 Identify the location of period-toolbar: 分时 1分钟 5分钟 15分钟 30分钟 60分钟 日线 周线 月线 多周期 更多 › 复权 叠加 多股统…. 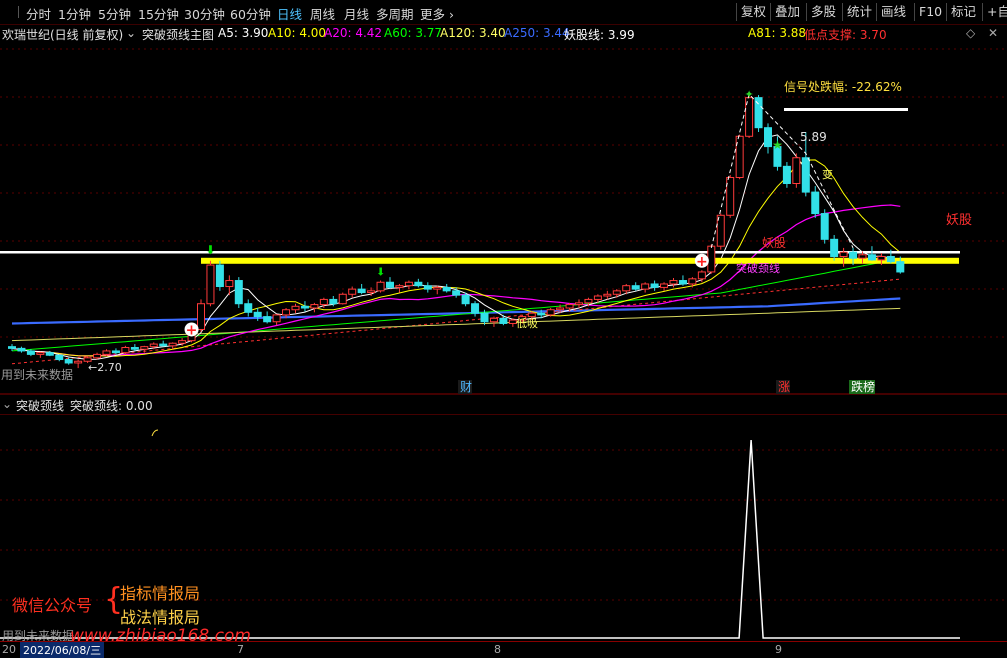
(503, 12).